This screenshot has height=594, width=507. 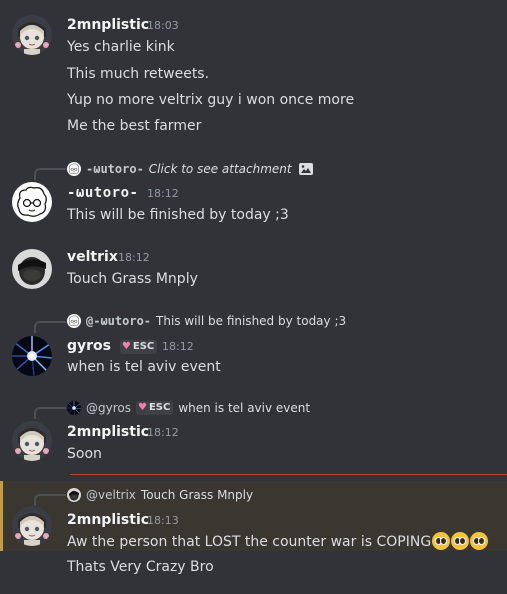 I want to click on mention-highlight-bar, so click(x=1, y=516).